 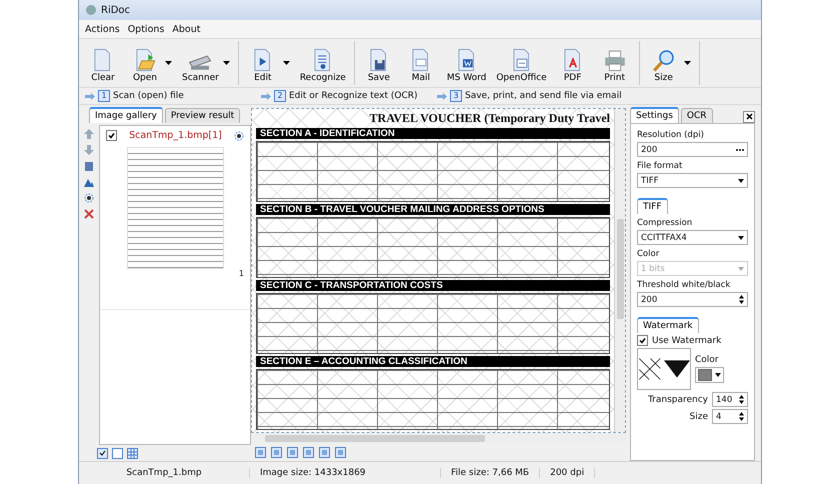 What do you see at coordinates (433, 209) in the screenshot?
I see `section-heading: SECTION B - TRAVEL VOUCHER MAILING ADDRESS OPTIONS` at bounding box center [433, 209].